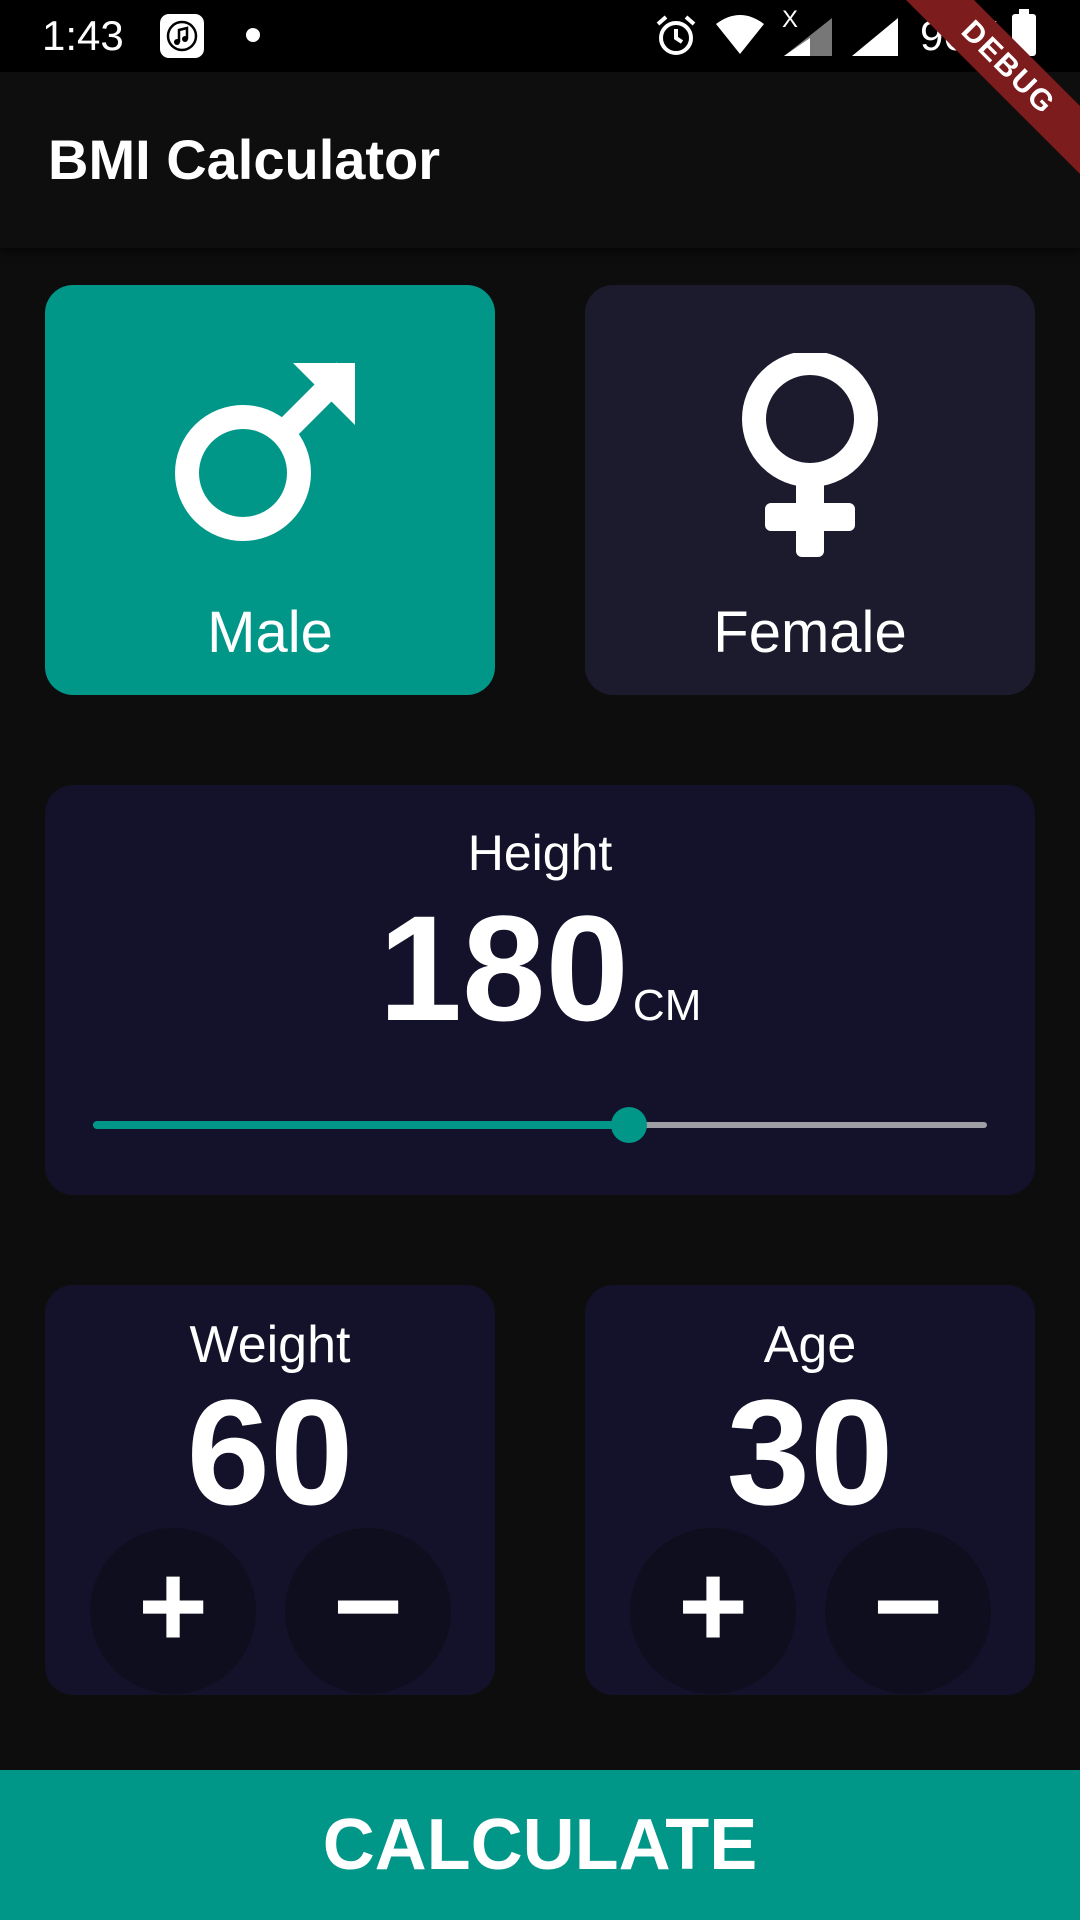 This screenshot has height=1920, width=1080. I want to click on weight-card: Weight 60 + −, so click(270, 1490).